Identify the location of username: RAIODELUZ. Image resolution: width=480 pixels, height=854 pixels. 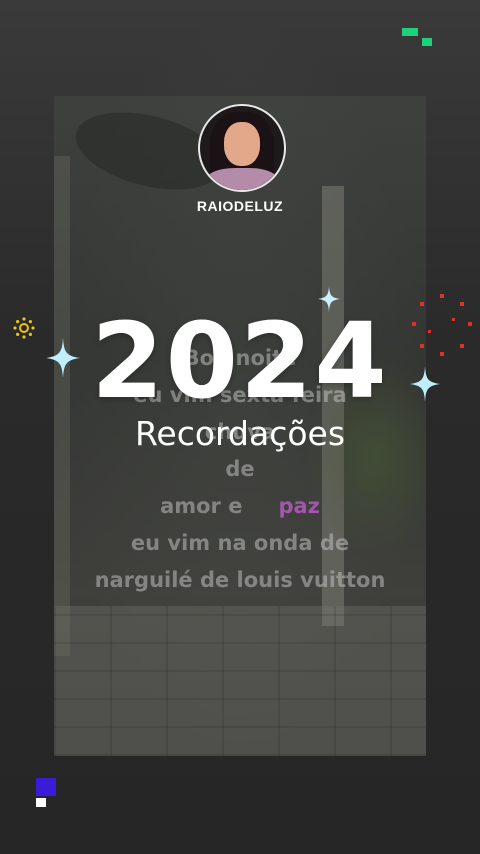
(240, 206).